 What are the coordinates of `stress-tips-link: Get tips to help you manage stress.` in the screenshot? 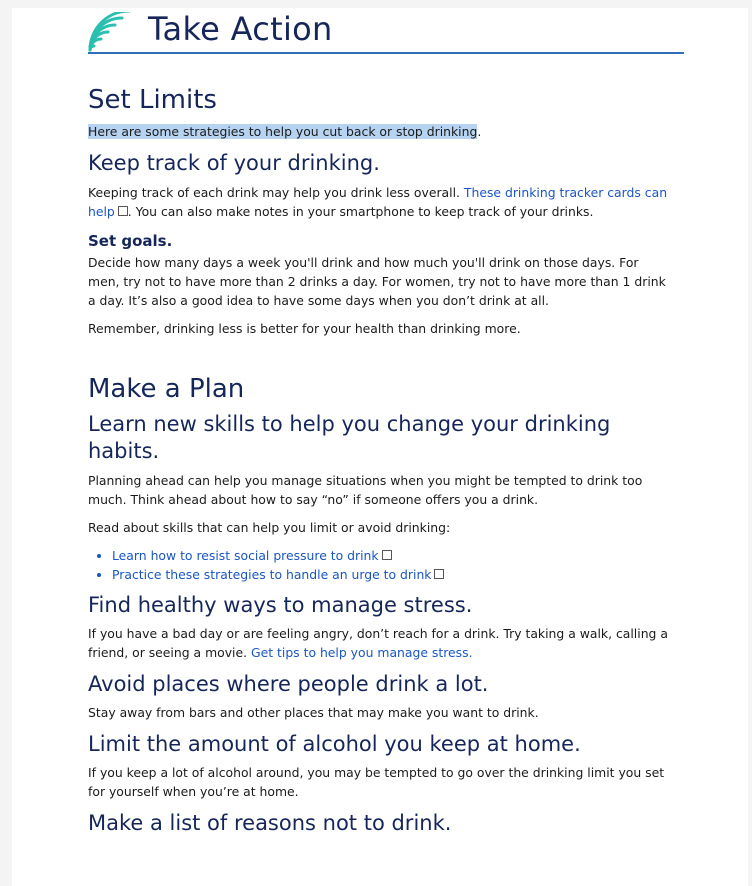 It's located at (362, 652).